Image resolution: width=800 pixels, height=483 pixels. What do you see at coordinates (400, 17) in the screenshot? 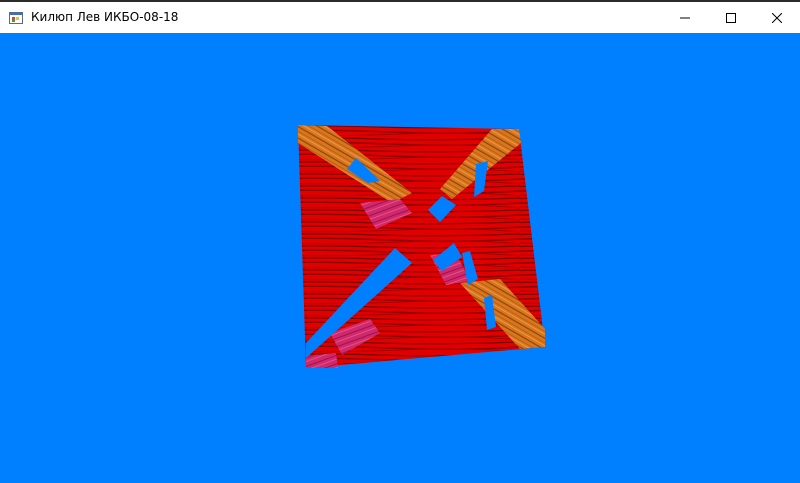
I see `title-bar: Килюп Лев ИКБО-08-18` at bounding box center [400, 17].